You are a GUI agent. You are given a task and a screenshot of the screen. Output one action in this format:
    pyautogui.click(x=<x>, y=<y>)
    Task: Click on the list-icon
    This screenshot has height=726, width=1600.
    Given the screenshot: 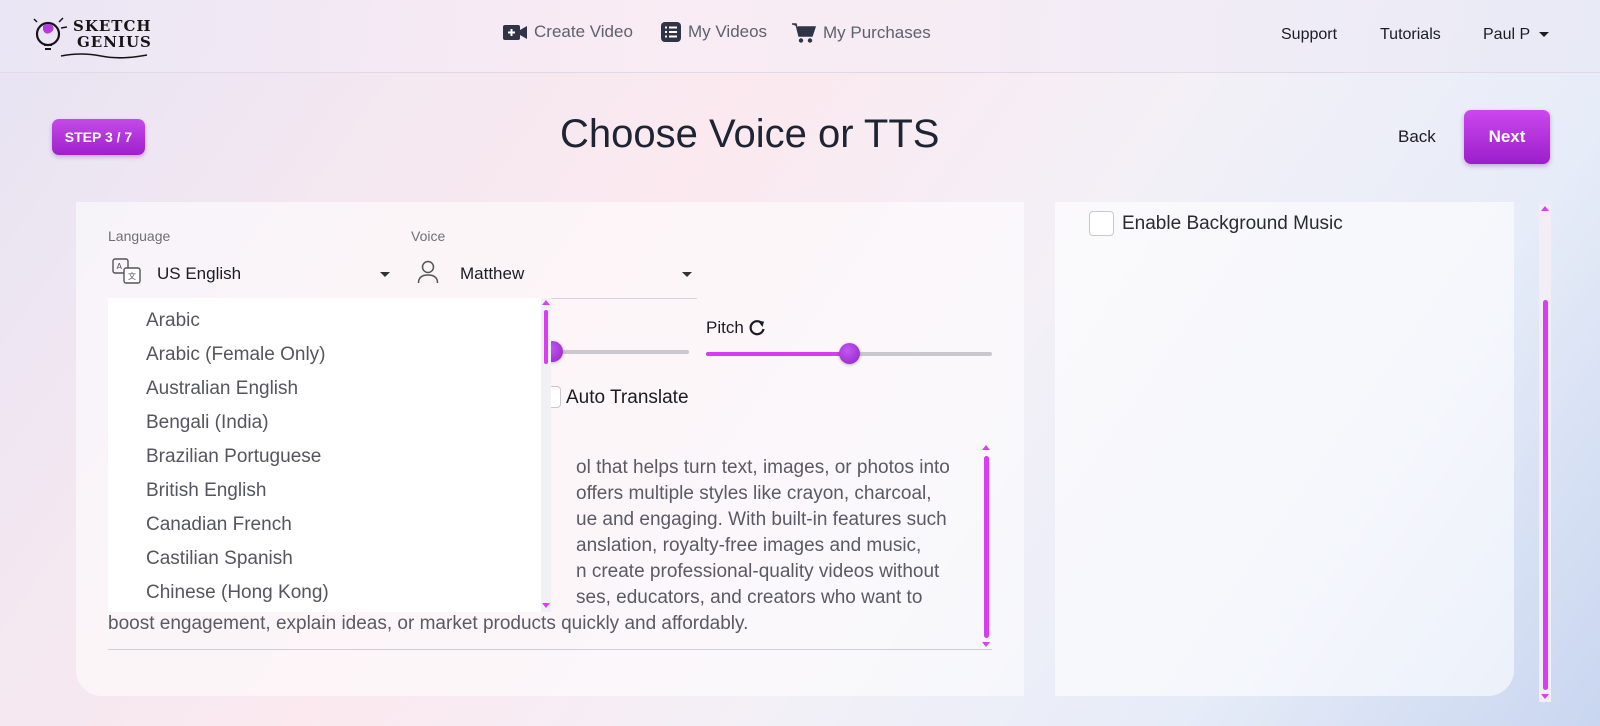 What is the action you would take?
    pyautogui.click(x=671, y=32)
    